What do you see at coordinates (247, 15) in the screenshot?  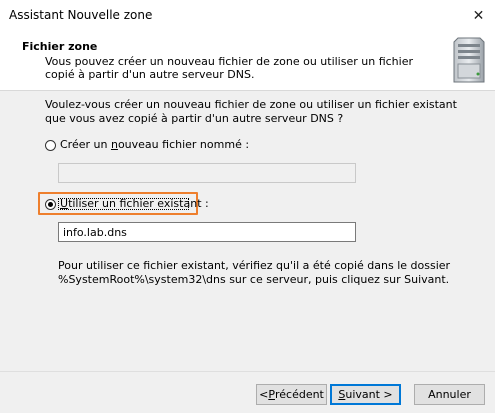 I see `window-titlebar: Assistant Nouvelle zone ✕` at bounding box center [247, 15].